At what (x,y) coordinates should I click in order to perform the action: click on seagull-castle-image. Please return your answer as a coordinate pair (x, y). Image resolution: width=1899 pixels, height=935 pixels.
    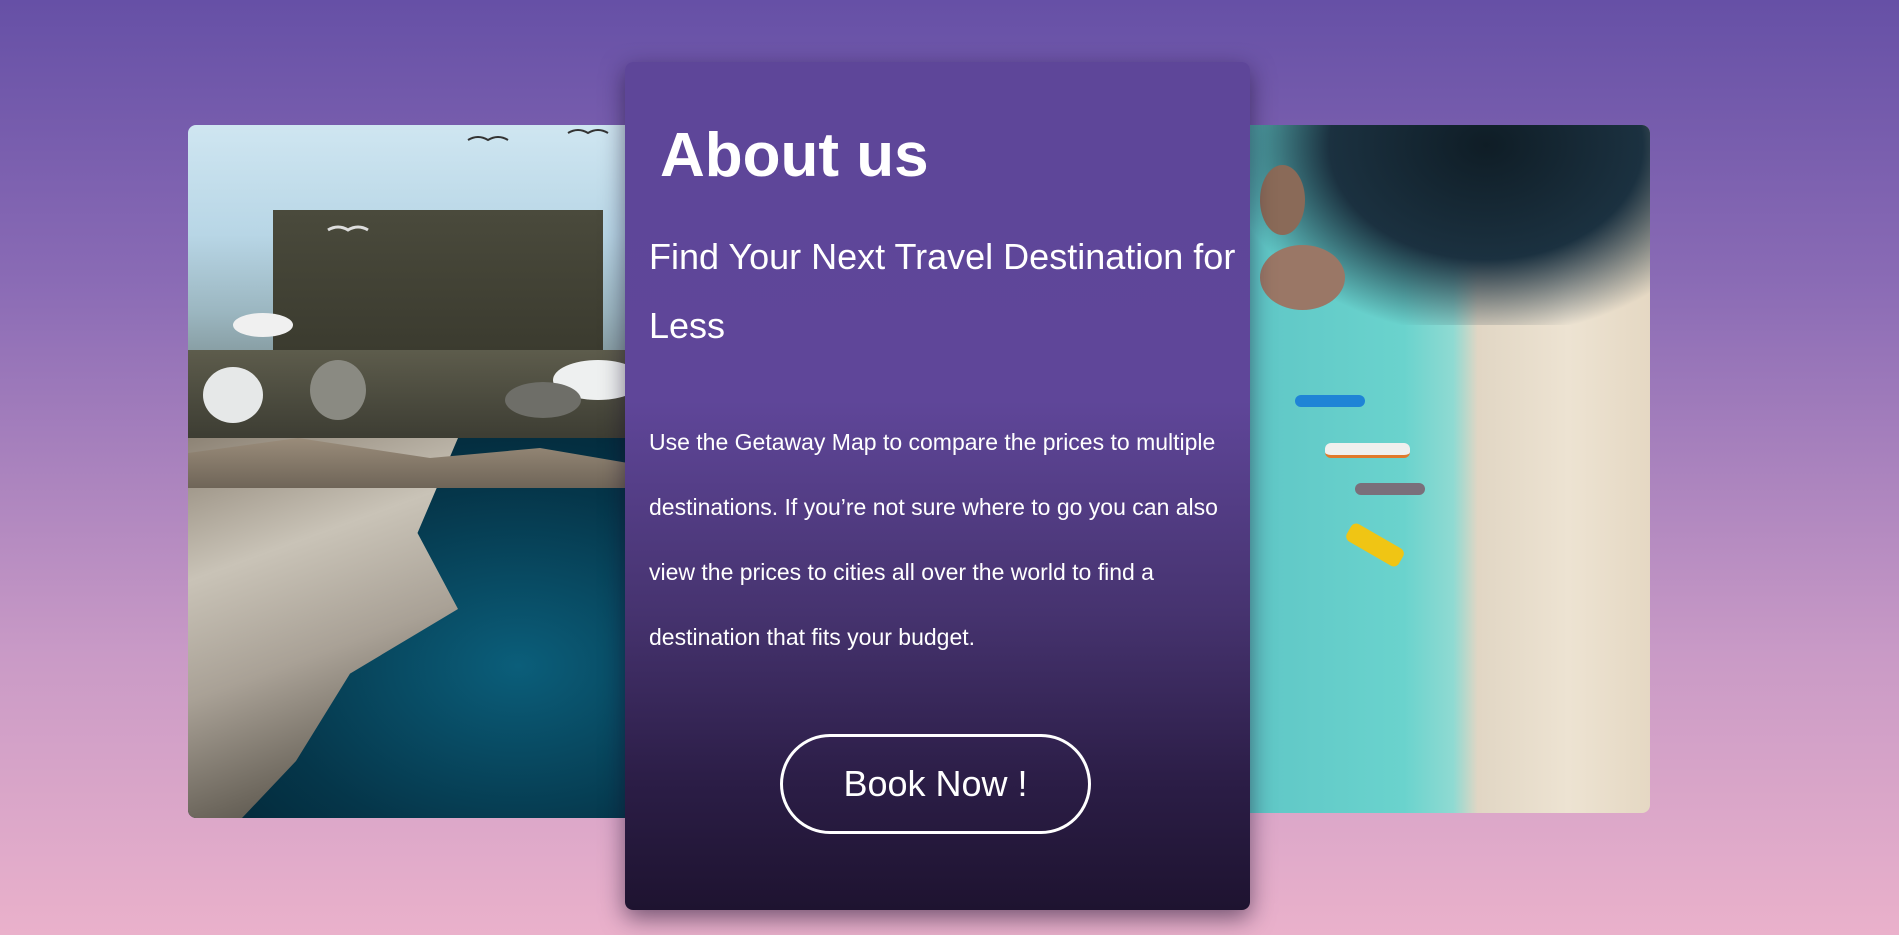
    Looking at the image, I should click on (408, 281).